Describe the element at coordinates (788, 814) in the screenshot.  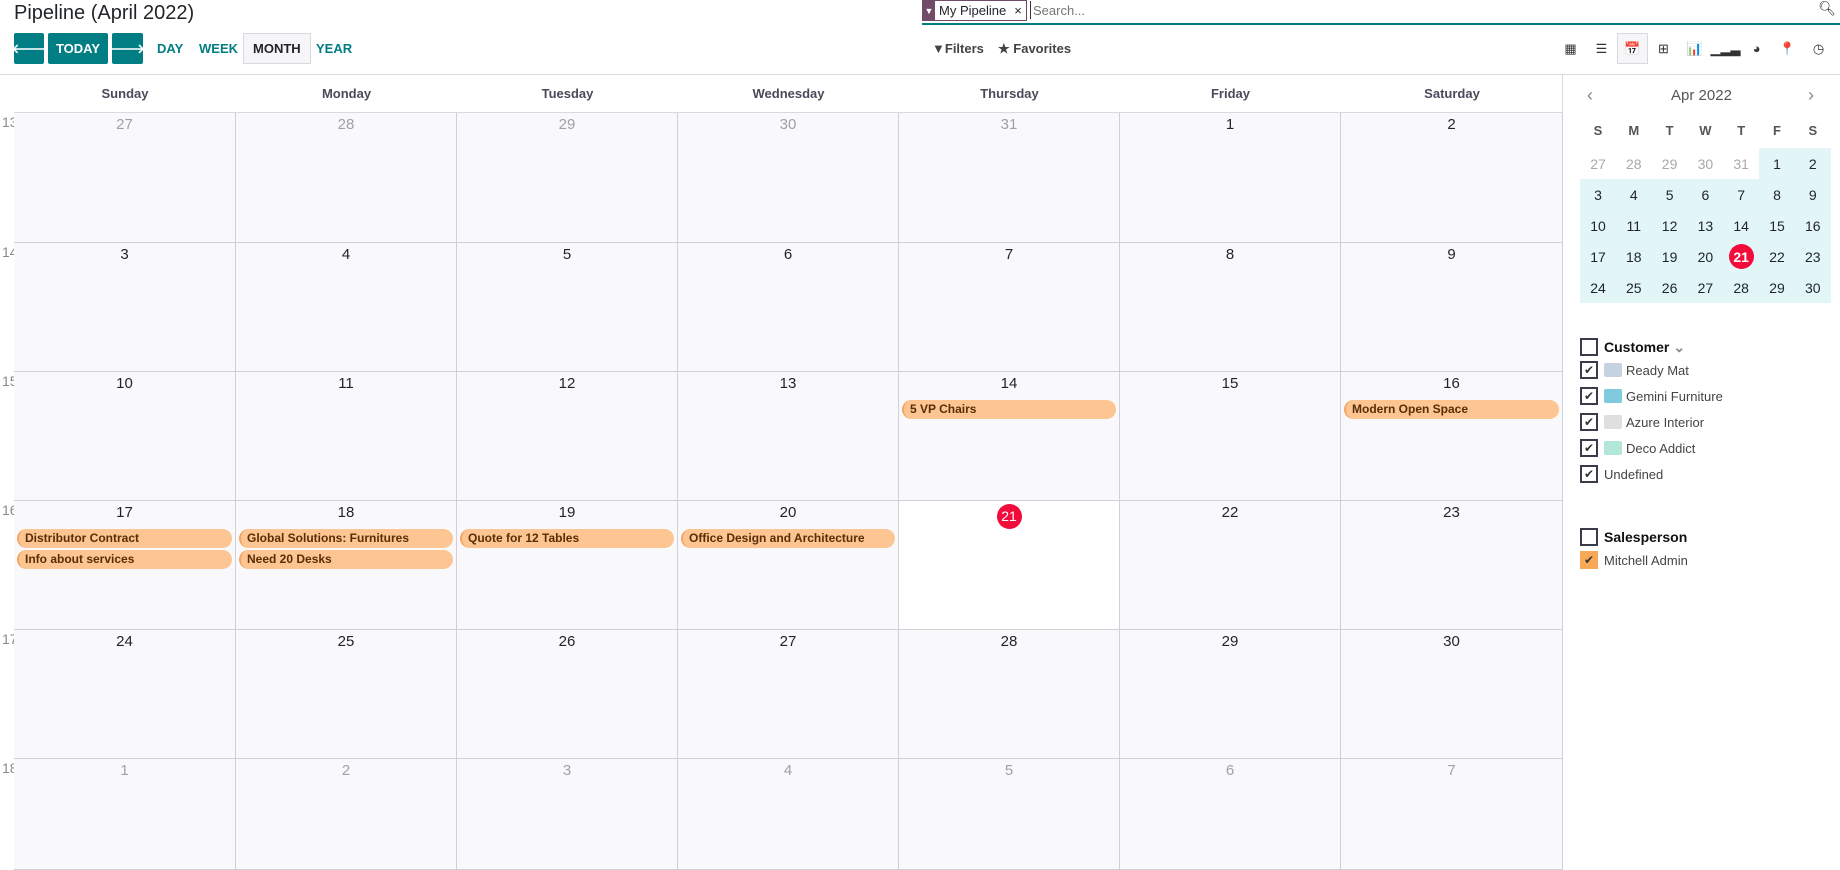
I see `day-cell: 4` at that location.